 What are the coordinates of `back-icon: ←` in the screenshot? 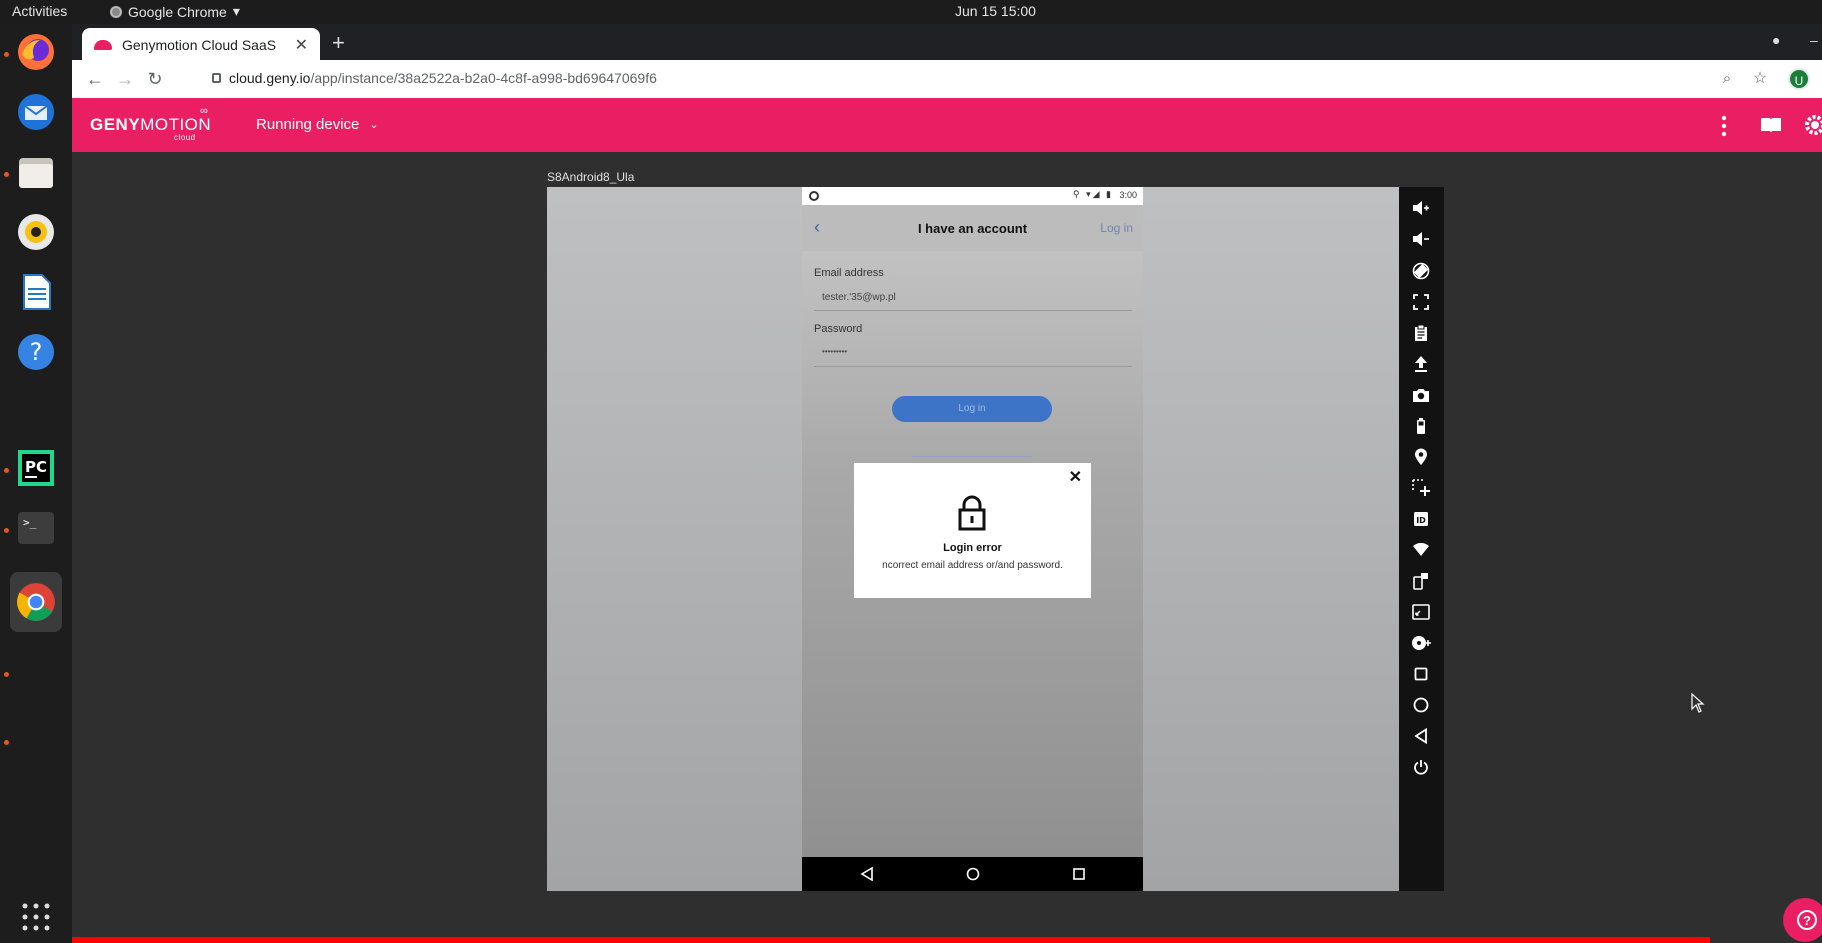 It's located at (95, 79).